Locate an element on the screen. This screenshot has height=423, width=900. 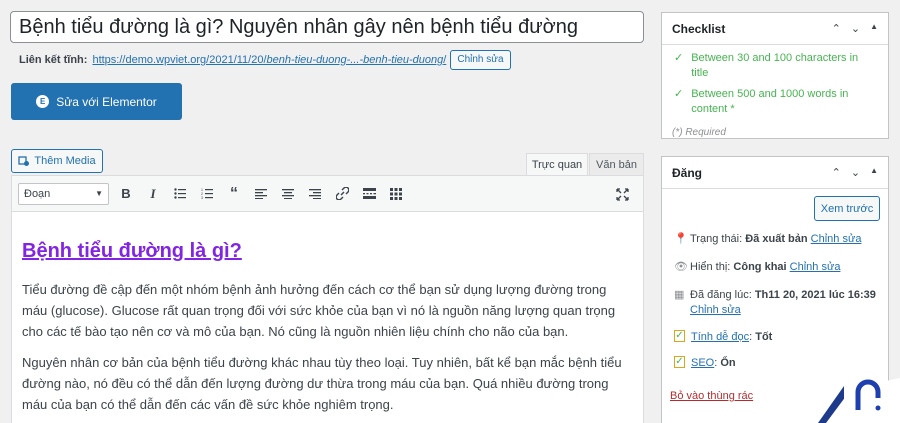
permalink-label: Liên kết tĩnh: is located at coordinates (53, 60).